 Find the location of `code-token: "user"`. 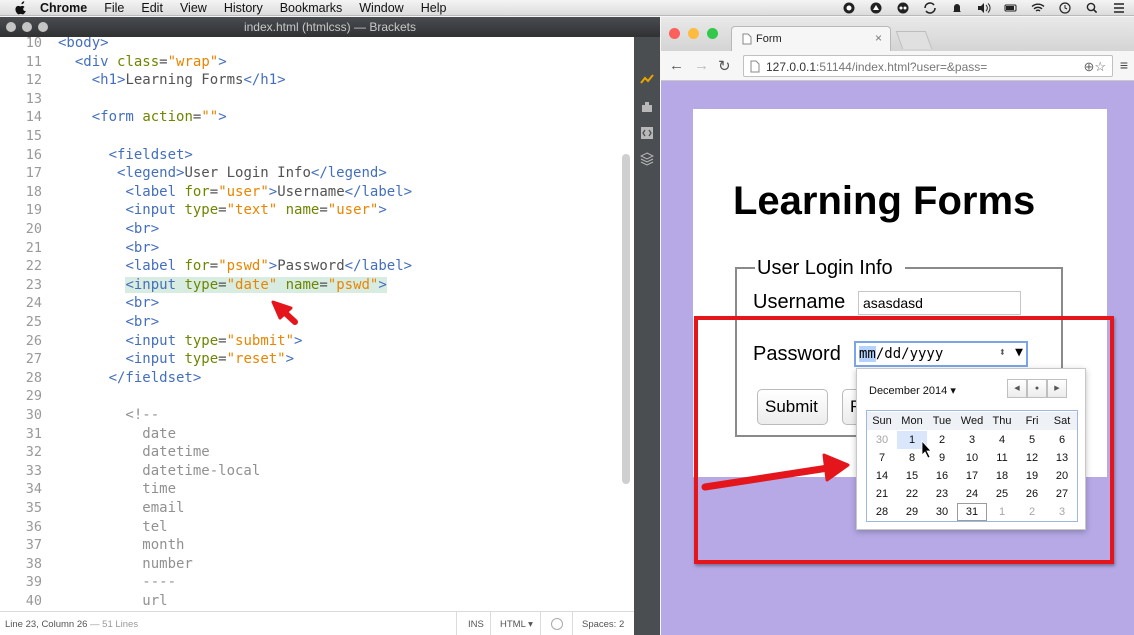

code-token: "user" is located at coordinates (353, 210).